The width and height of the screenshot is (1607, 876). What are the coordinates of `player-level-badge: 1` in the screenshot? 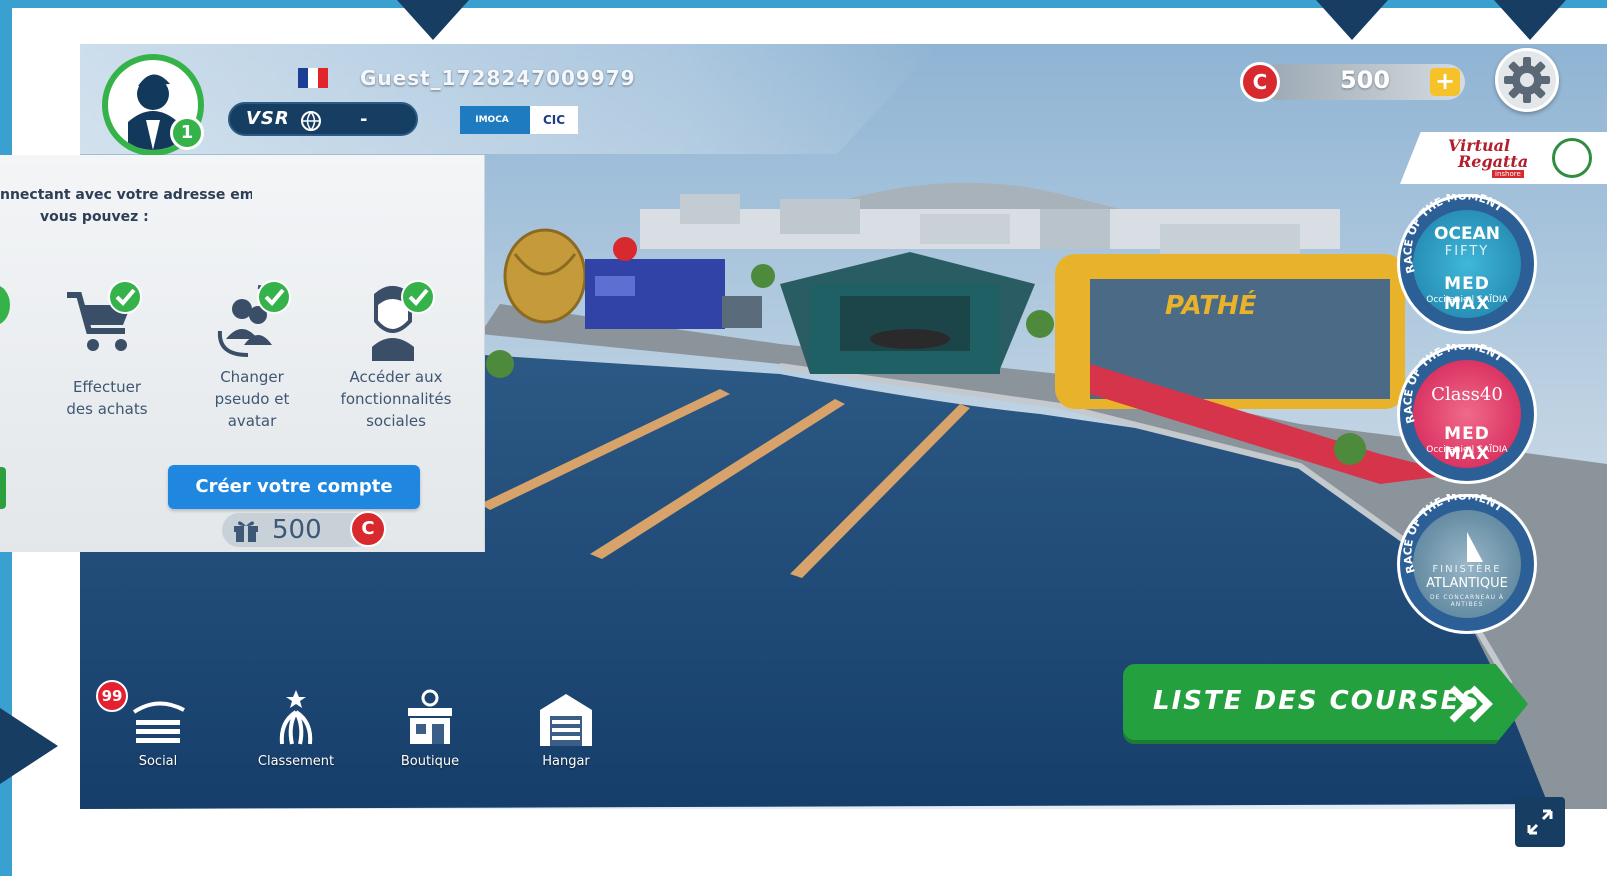 It's located at (187, 133).